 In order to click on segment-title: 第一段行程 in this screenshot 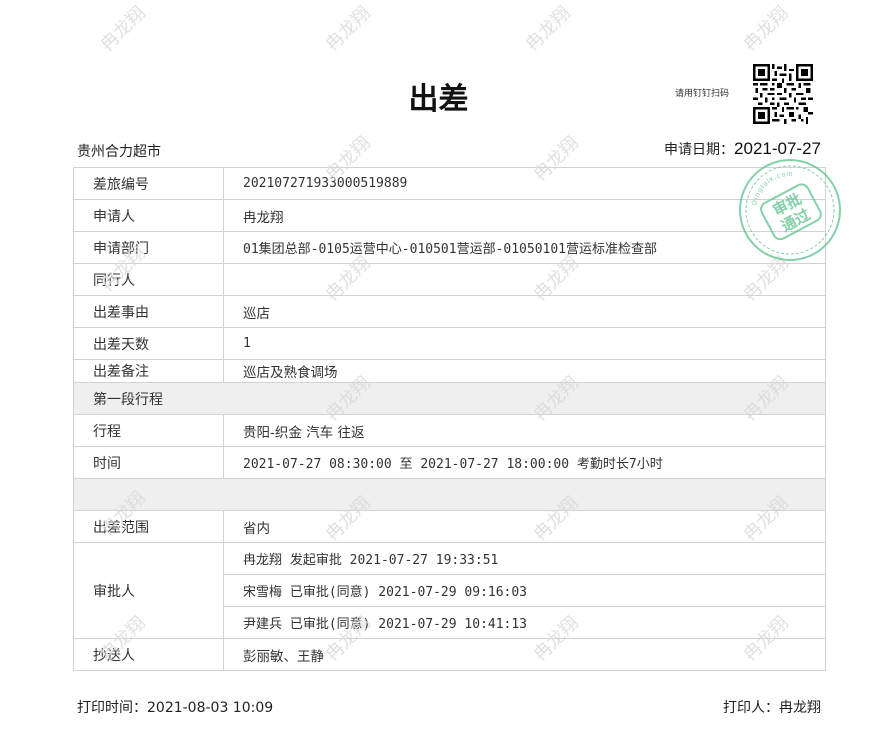, I will do `click(449, 398)`.